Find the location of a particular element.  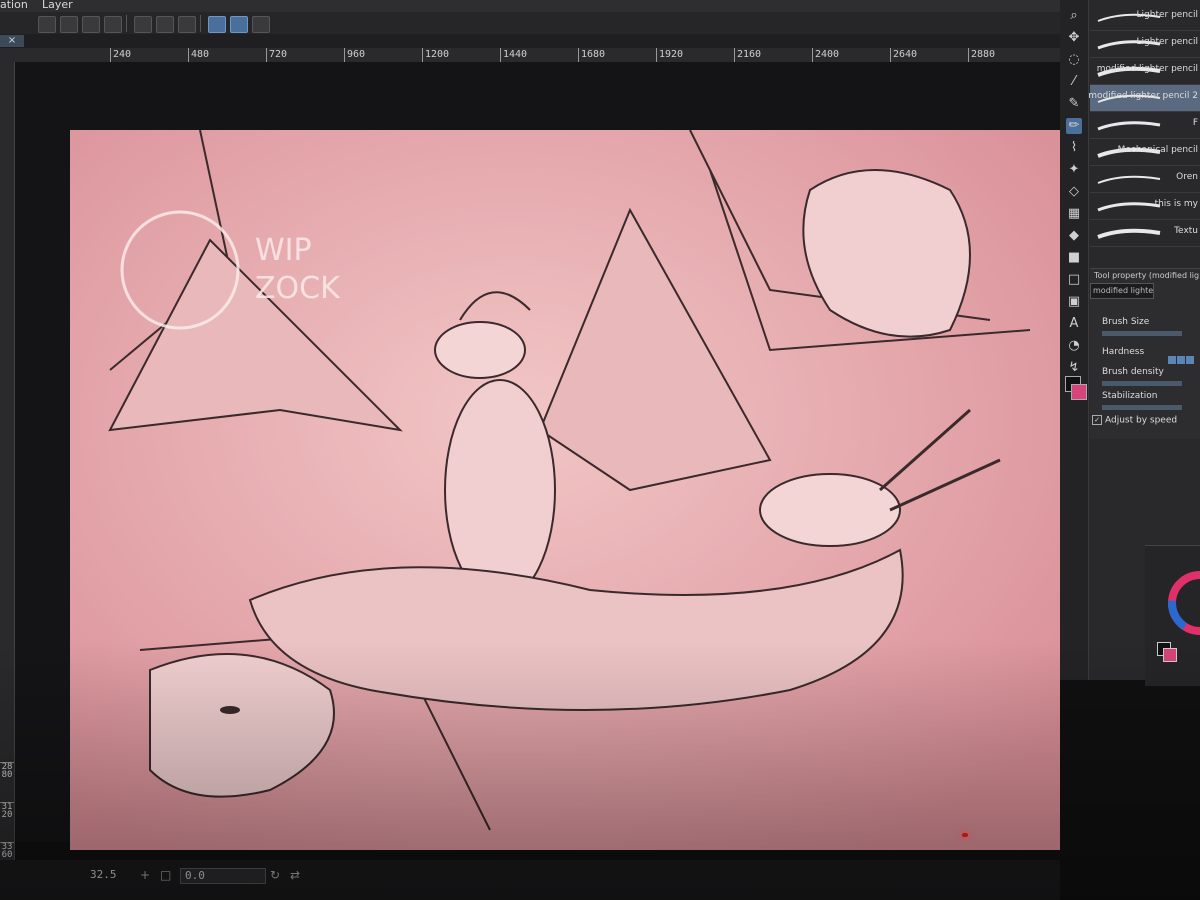

ruler-tick-label: 2640 is located at coordinates (903, 55).